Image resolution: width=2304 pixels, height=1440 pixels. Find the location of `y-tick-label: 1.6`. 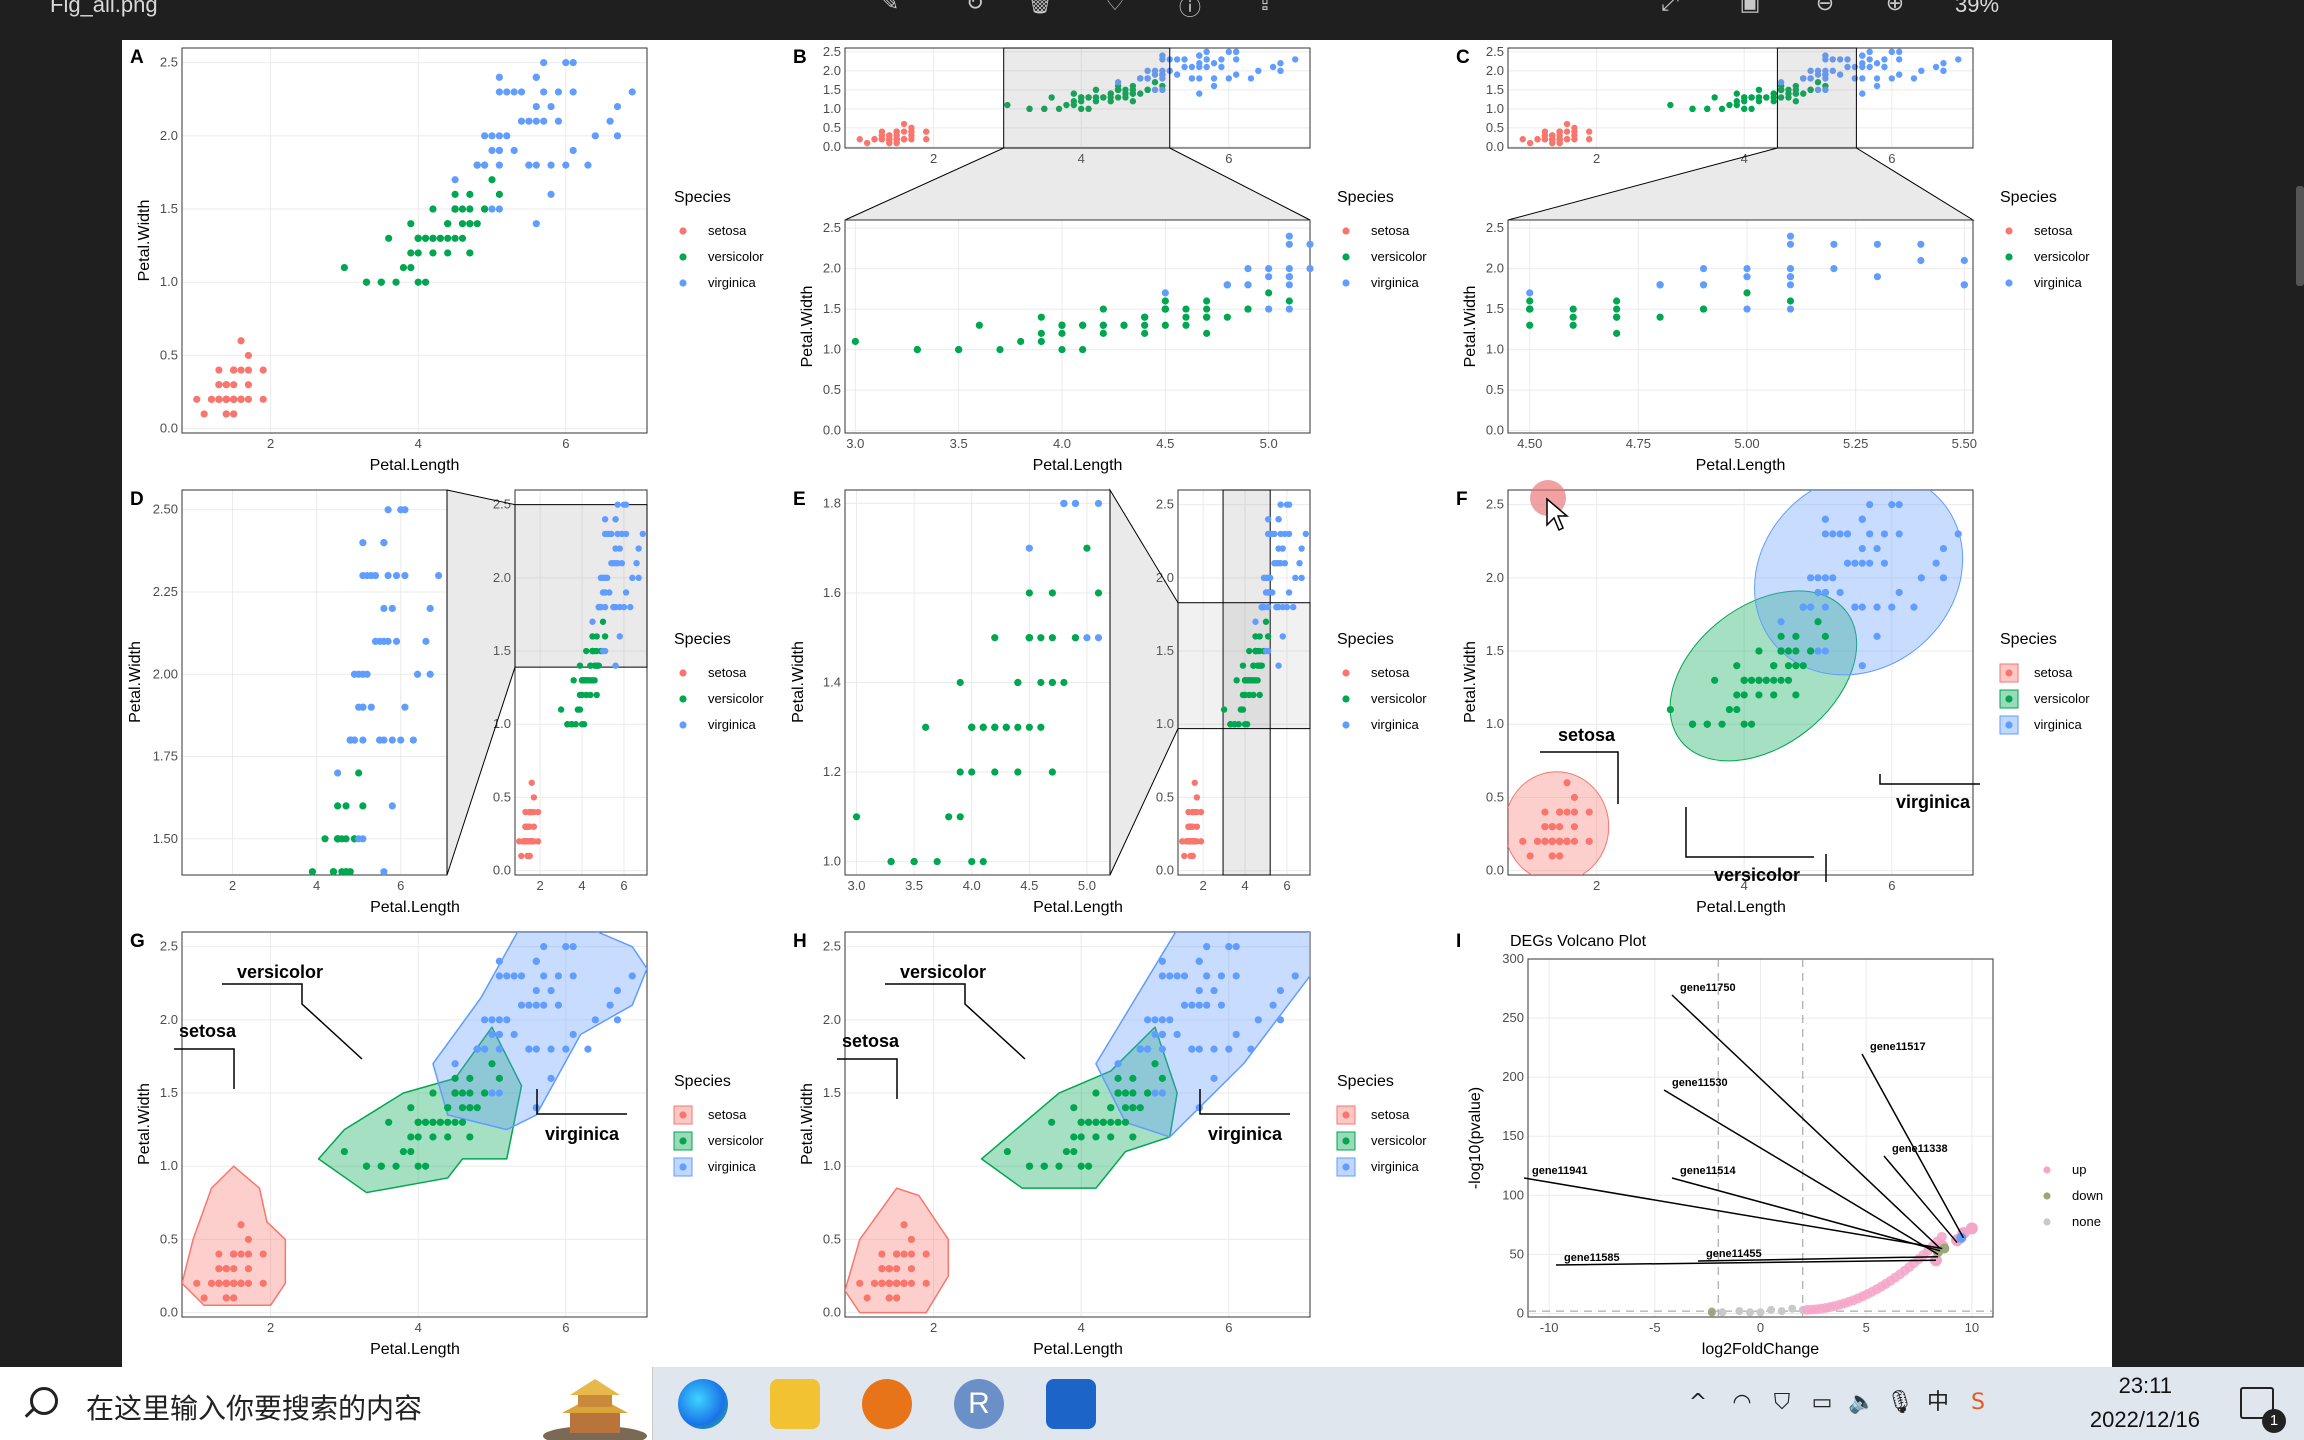

y-tick-label: 1.6 is located at coordinates (832, 592).